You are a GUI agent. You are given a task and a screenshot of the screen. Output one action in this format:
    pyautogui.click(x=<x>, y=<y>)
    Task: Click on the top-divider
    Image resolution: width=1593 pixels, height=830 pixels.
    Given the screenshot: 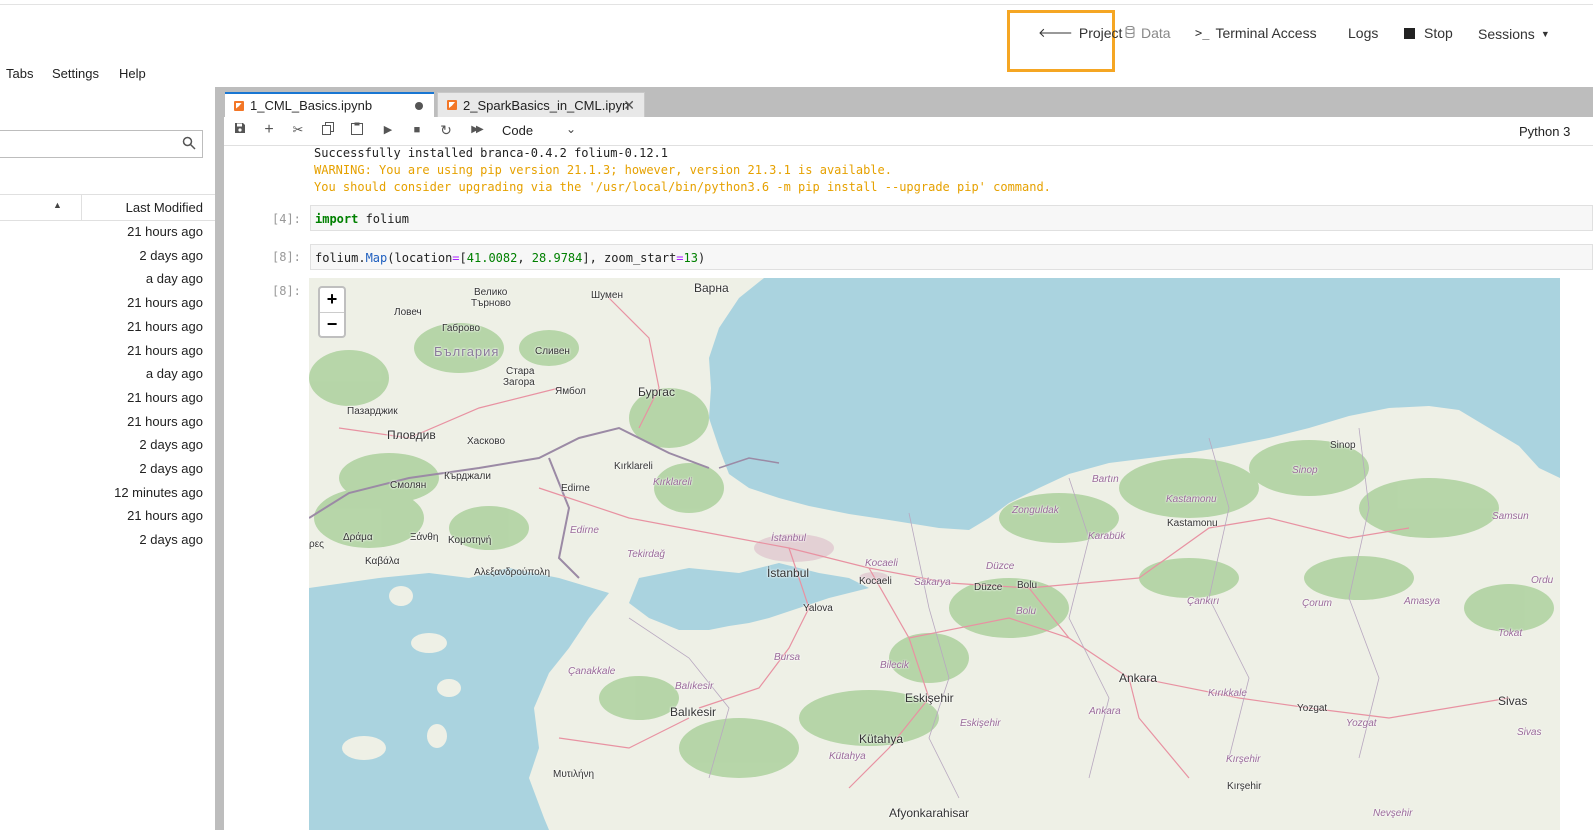 What is the action you would take?
    pyautogui.click(x=796, y=4)
    